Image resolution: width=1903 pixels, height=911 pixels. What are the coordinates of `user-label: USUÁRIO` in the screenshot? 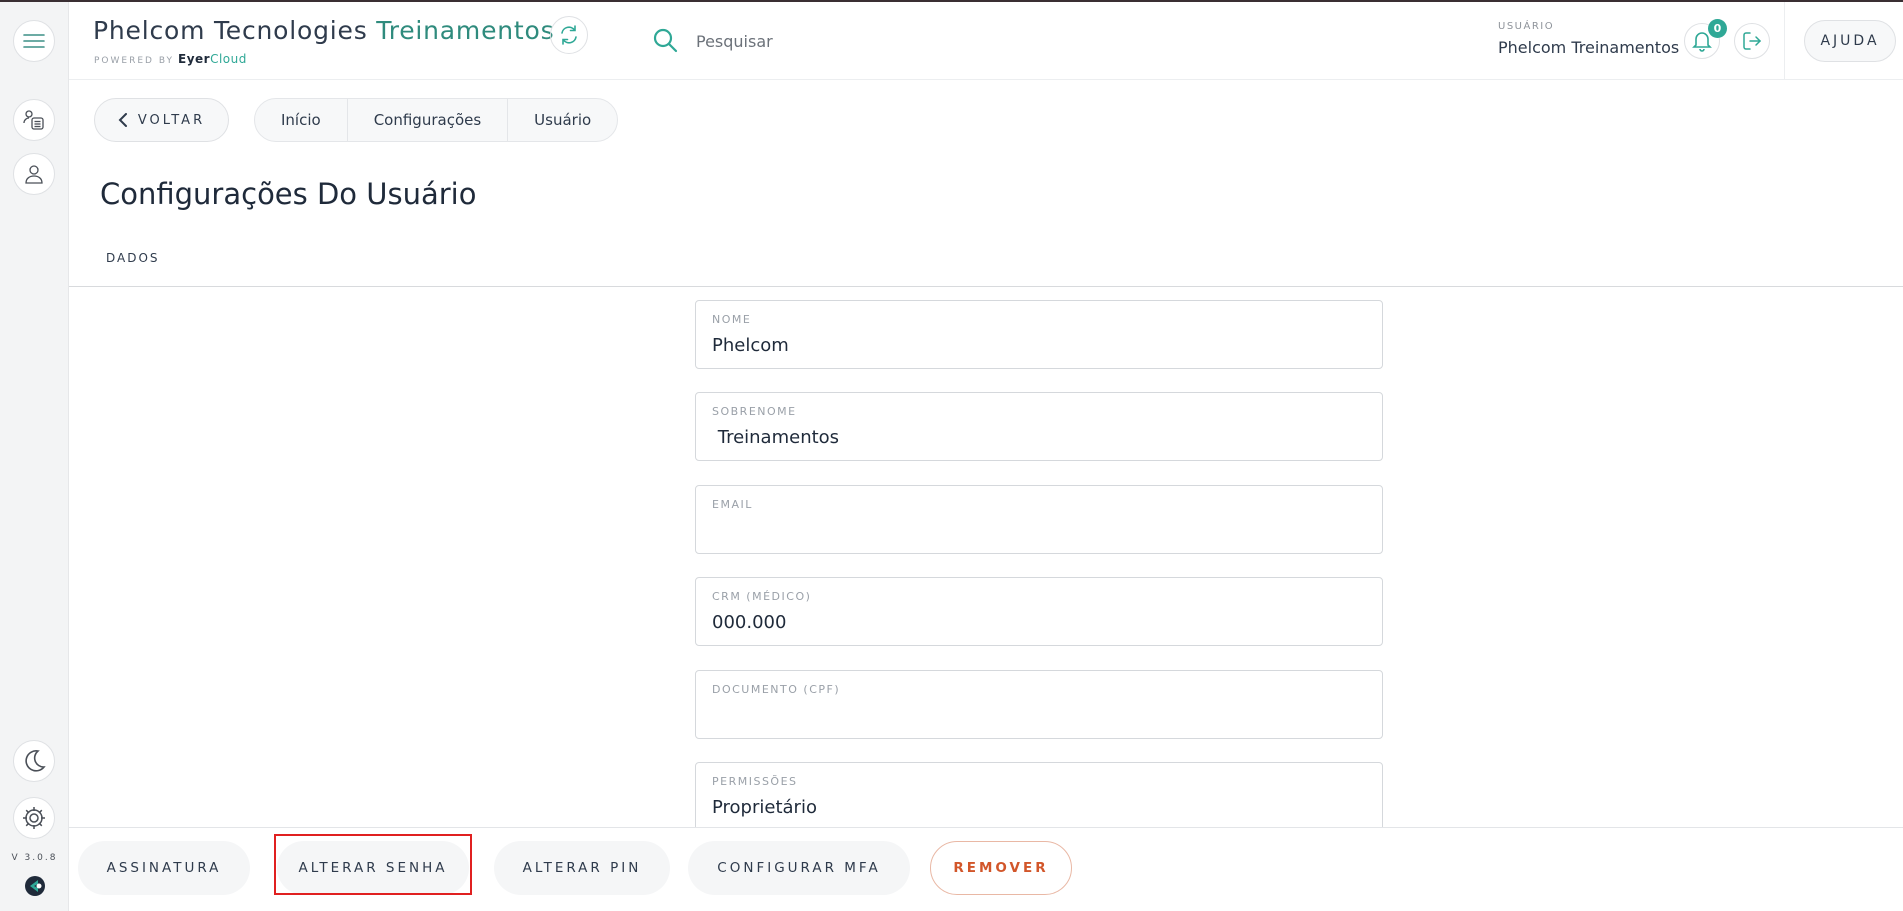 It's located at (1526, 26).